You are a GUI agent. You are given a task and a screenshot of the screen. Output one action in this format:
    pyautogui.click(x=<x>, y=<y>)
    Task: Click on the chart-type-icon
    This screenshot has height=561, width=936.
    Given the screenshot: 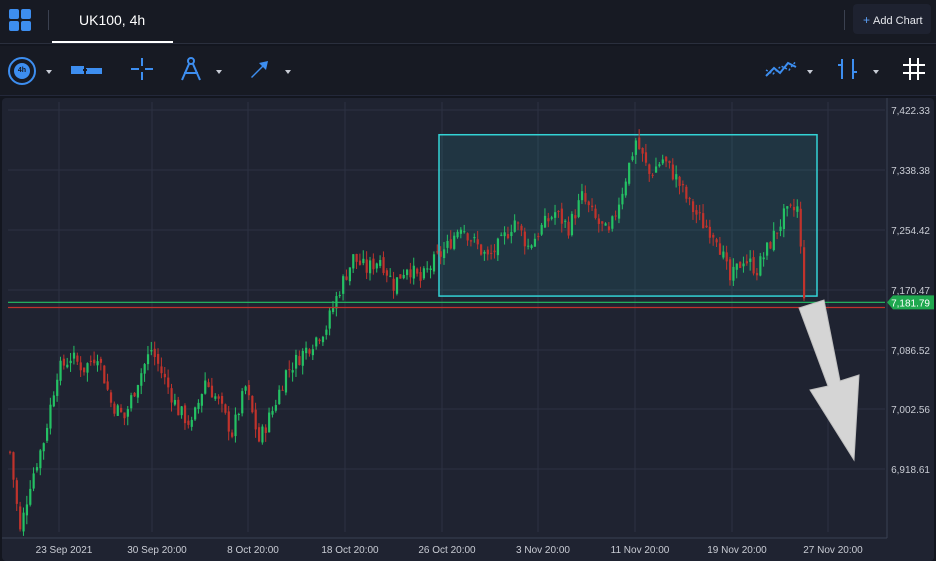 What is the action you would take?
    pyautogui.click(x=87, y=70)
    